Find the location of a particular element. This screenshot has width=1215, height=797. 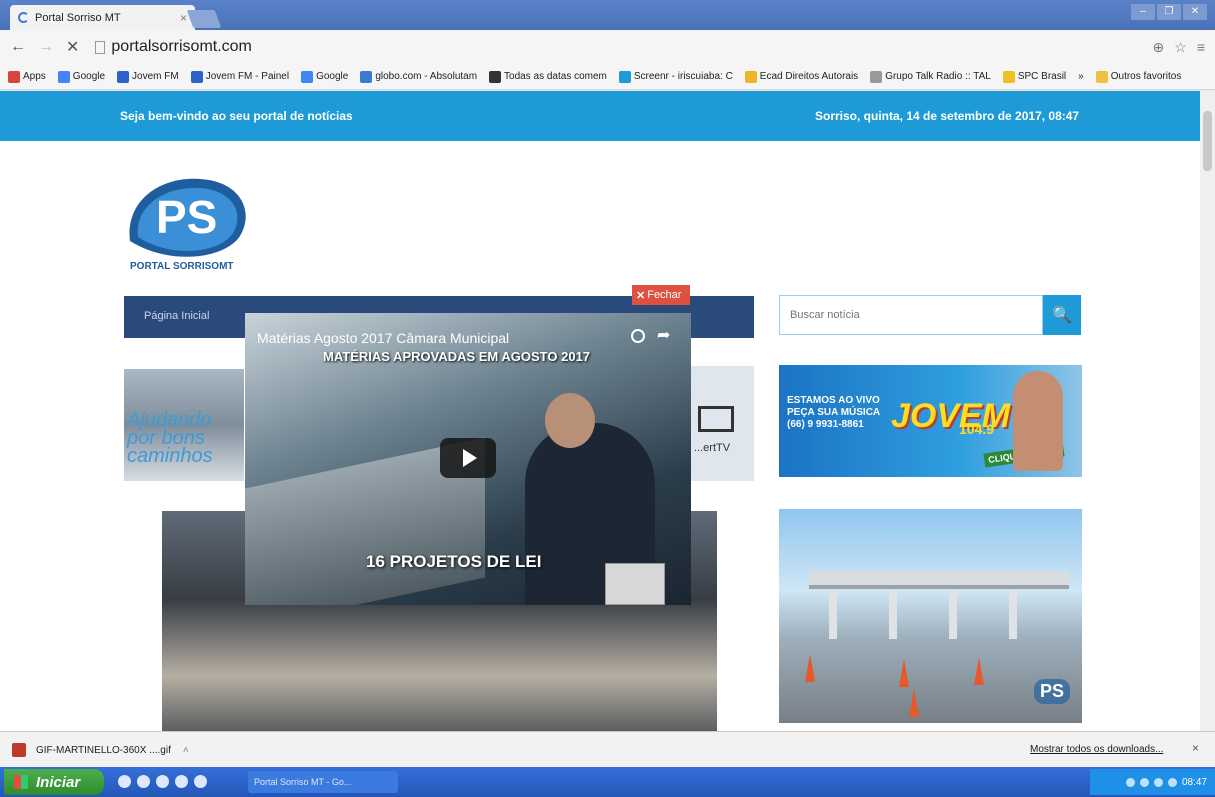

stop-button: ✕ is located at coordinates (72, 47).